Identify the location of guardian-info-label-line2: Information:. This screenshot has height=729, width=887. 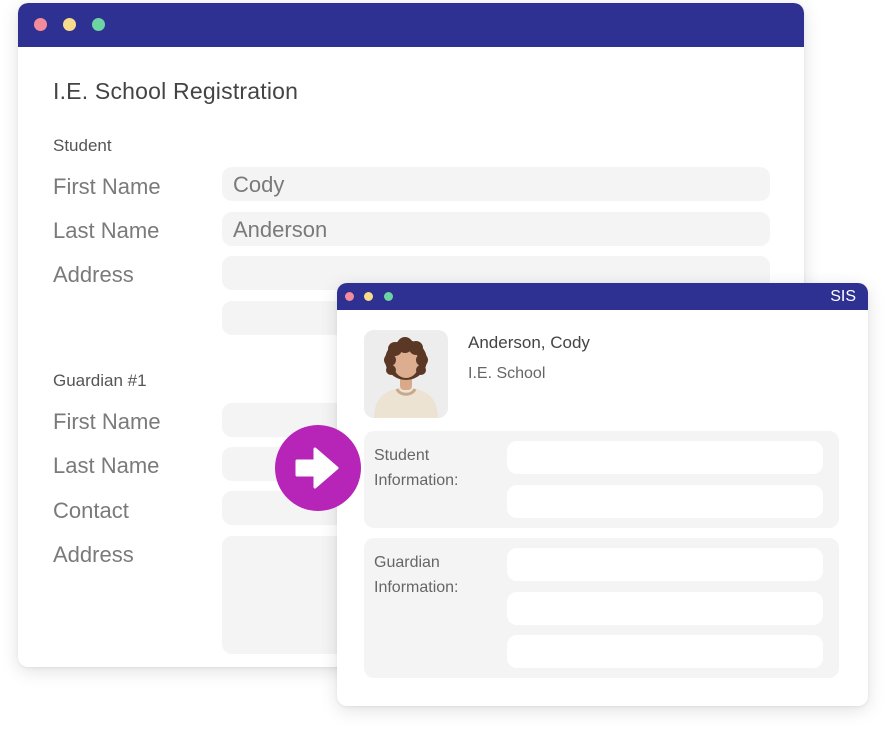
(416, 587).